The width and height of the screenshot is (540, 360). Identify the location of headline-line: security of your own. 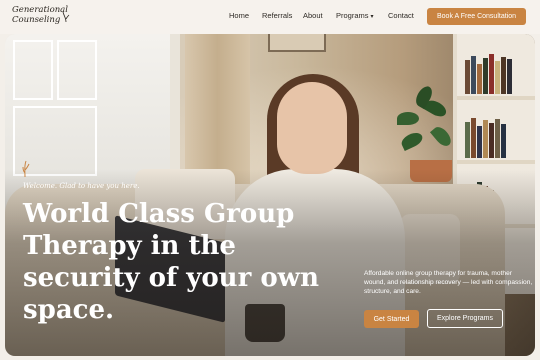
(171, 278).